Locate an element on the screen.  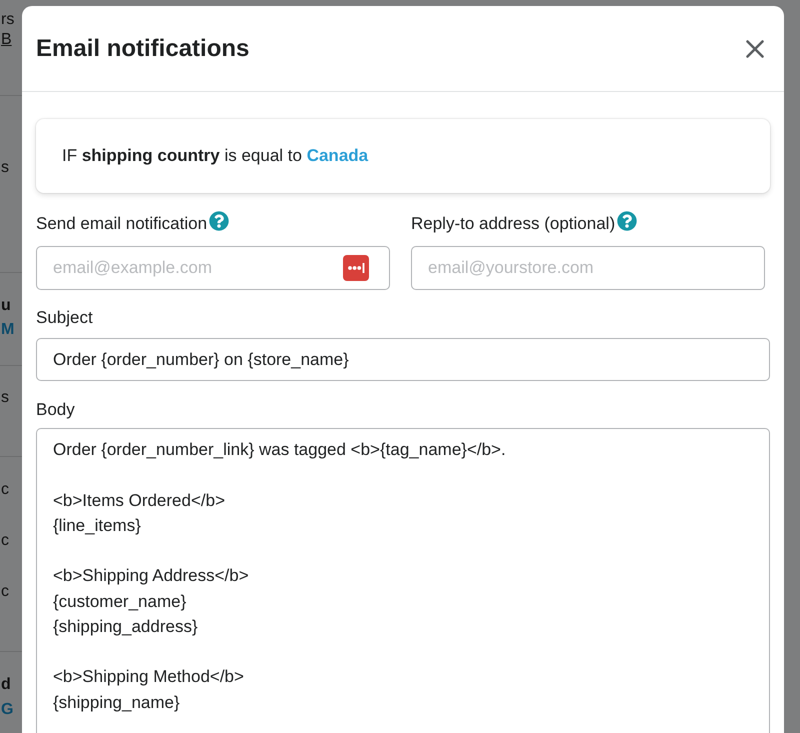
field-label: Body is located at coordinates (55, 410).